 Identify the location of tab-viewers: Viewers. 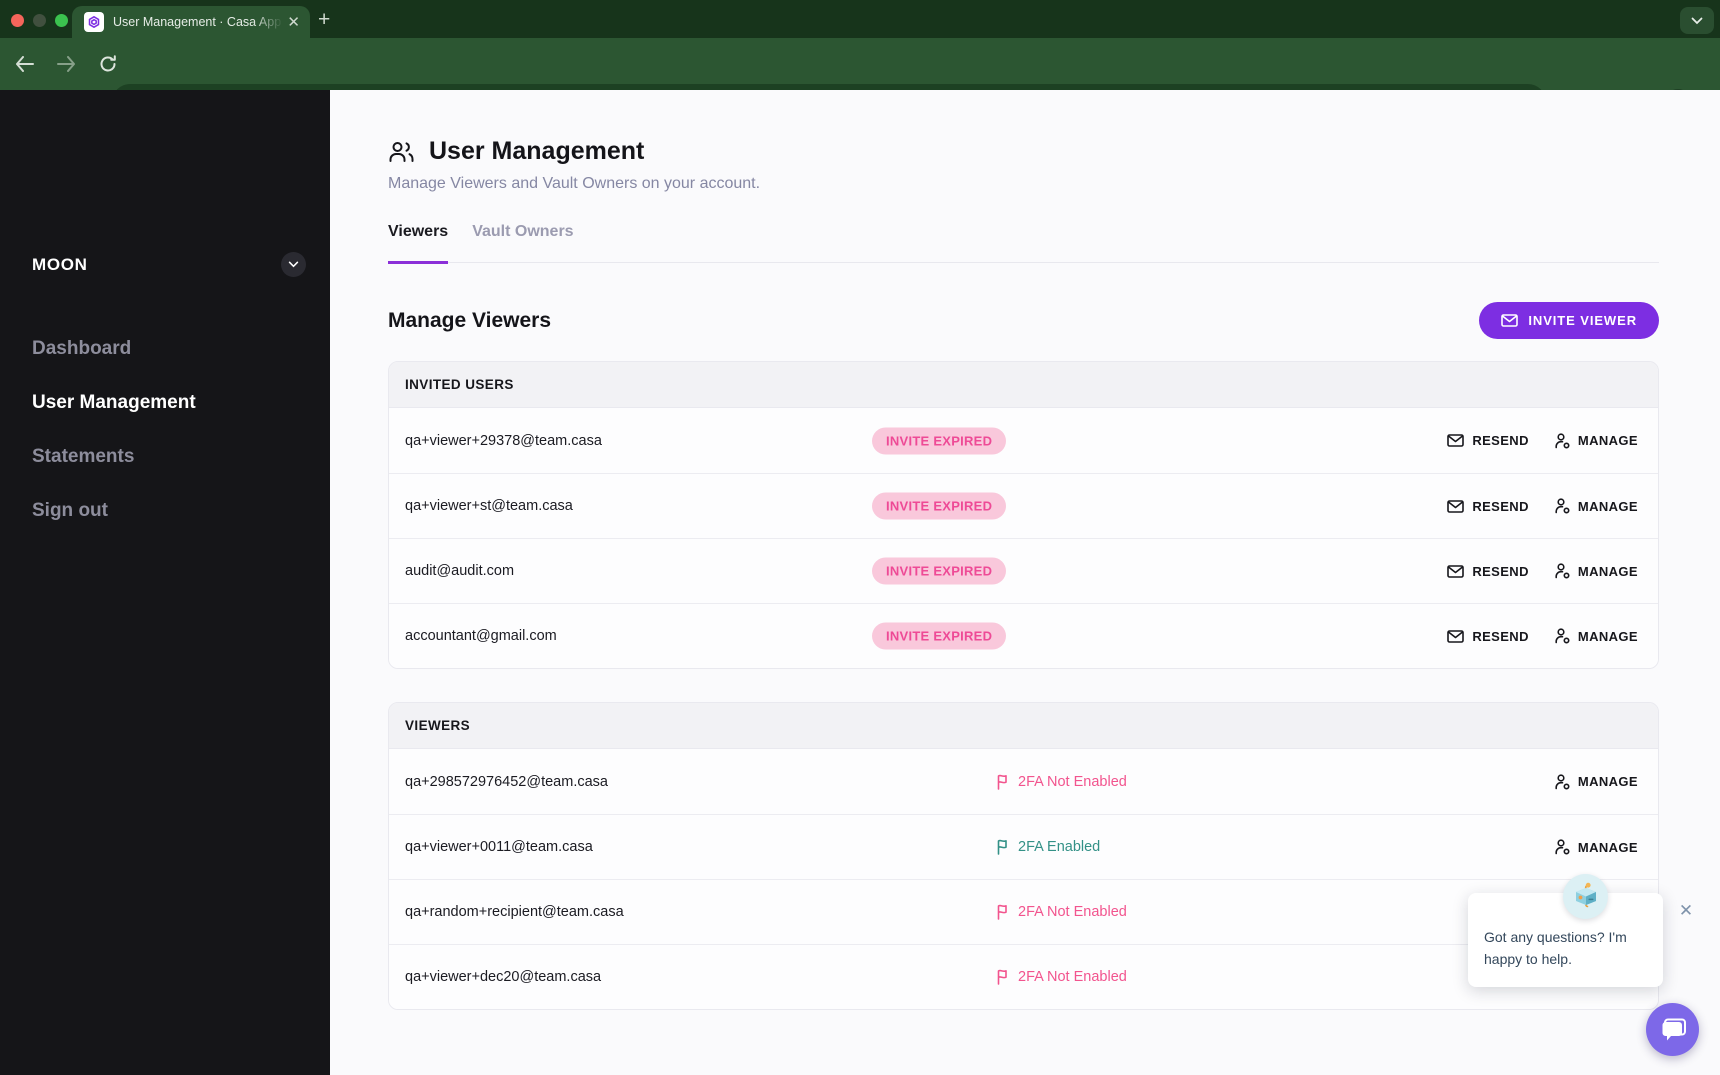
(418, 243).